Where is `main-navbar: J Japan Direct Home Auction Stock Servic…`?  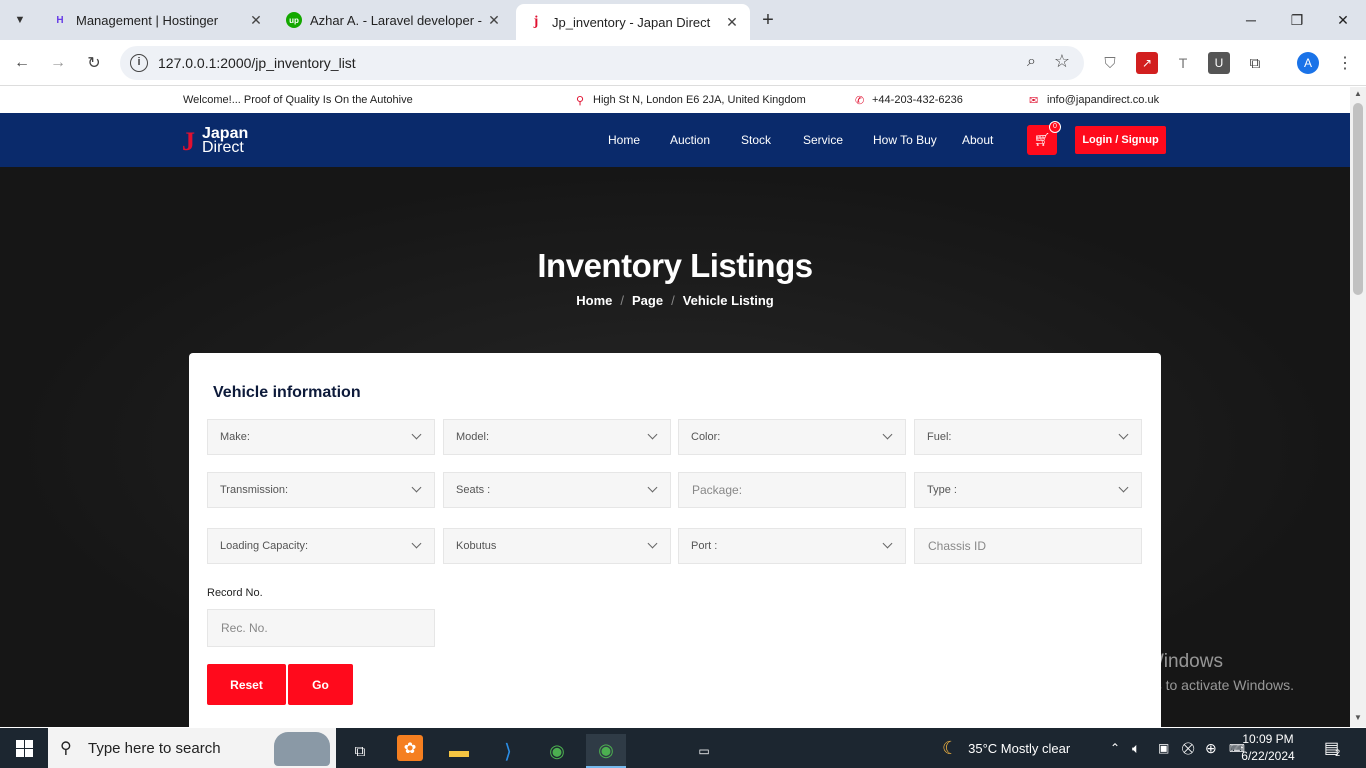
main-navbar: J Japan Direct Home Auction Stock Servic… is located at coordinates (675, 140).